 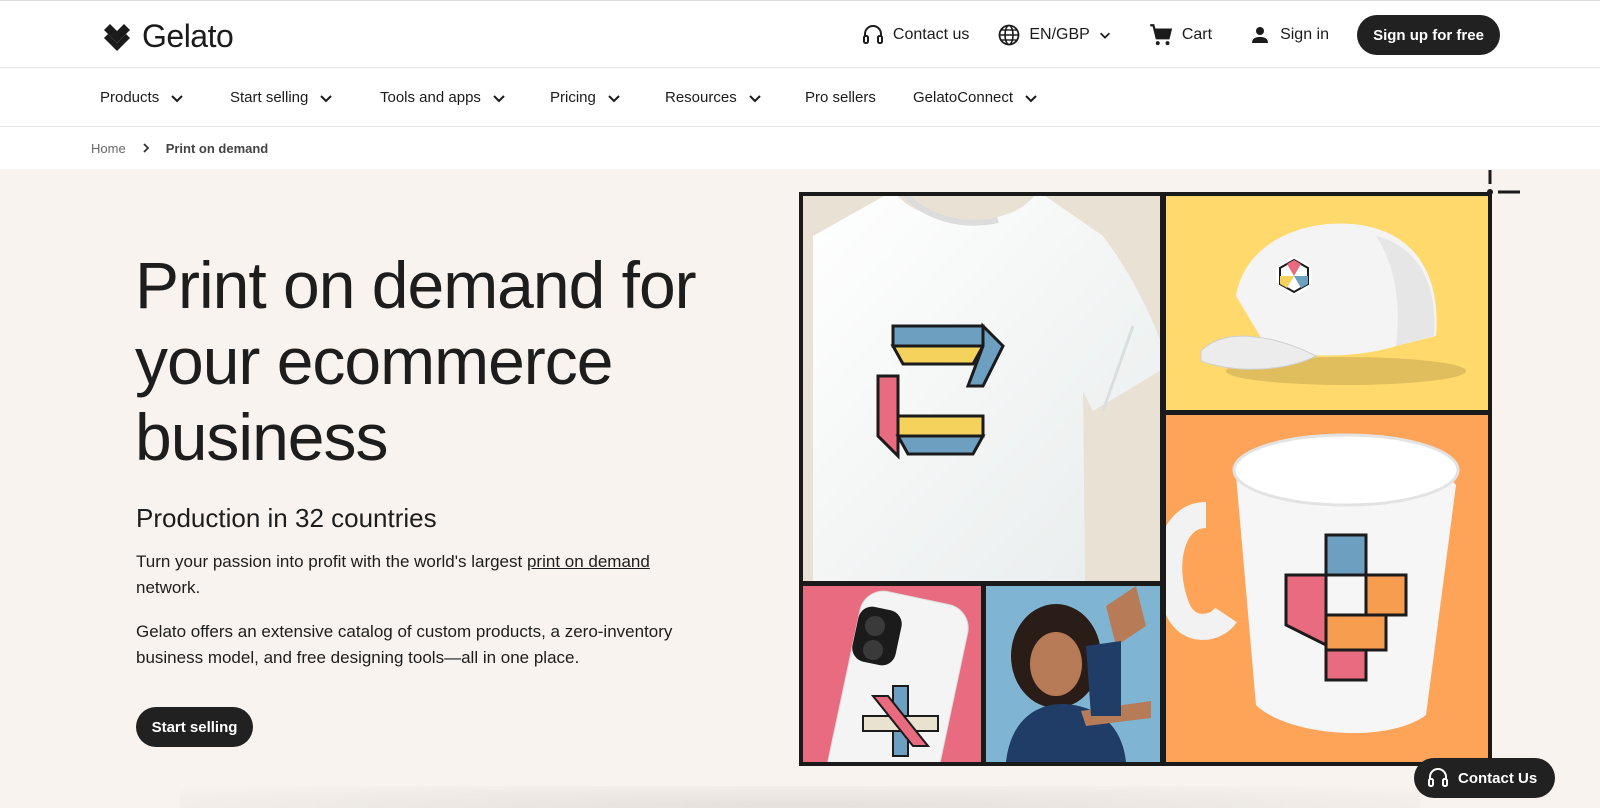 What do you see at coordinates (1078, 674) in the screenshot?
I see `person-image` at bounding box center [1078, 674].